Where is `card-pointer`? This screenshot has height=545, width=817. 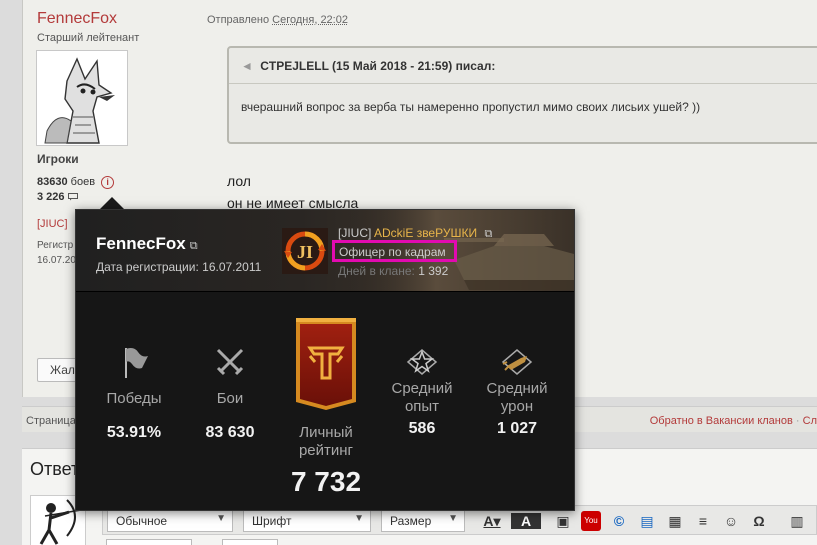
card-pointer is located at coordinates (112, 203).